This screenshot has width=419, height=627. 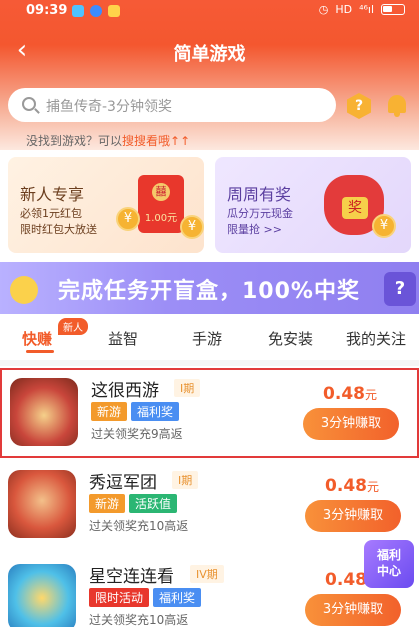 I want to click on game-row: 这很西游 I期 新游 福利奖 过关领奖充9高返 0.48元 3分钟赚取, so click(x=209, y=413).